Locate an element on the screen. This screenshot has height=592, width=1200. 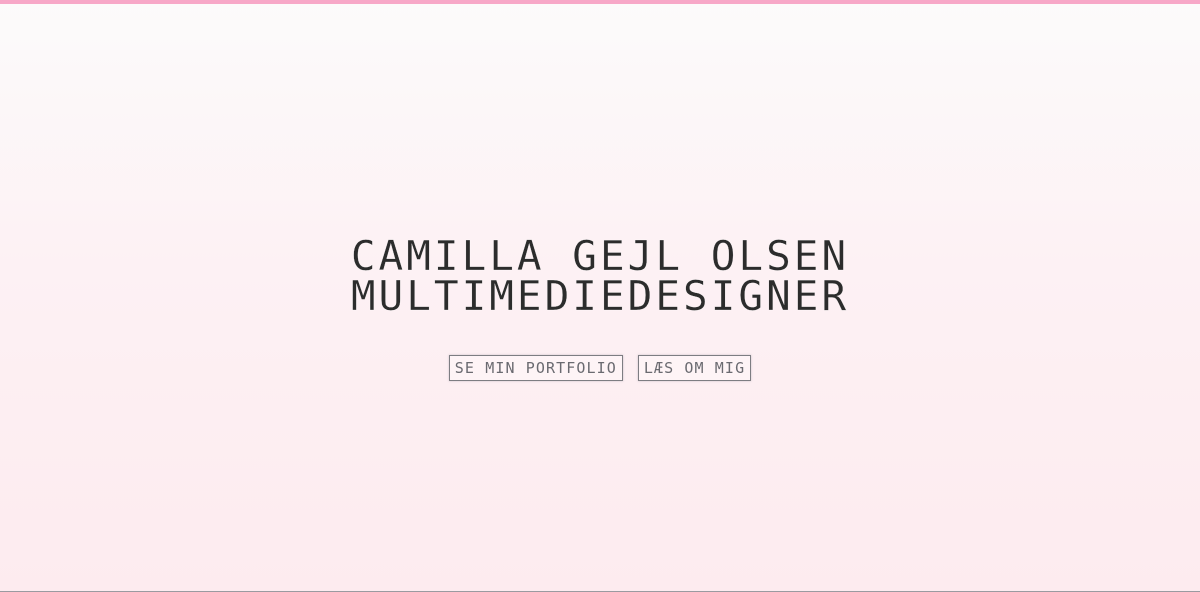
hero-section: CAMILLA GEJL OLSEN MULTIMEDIEDESIGNER is located at coordinates (600, 276).